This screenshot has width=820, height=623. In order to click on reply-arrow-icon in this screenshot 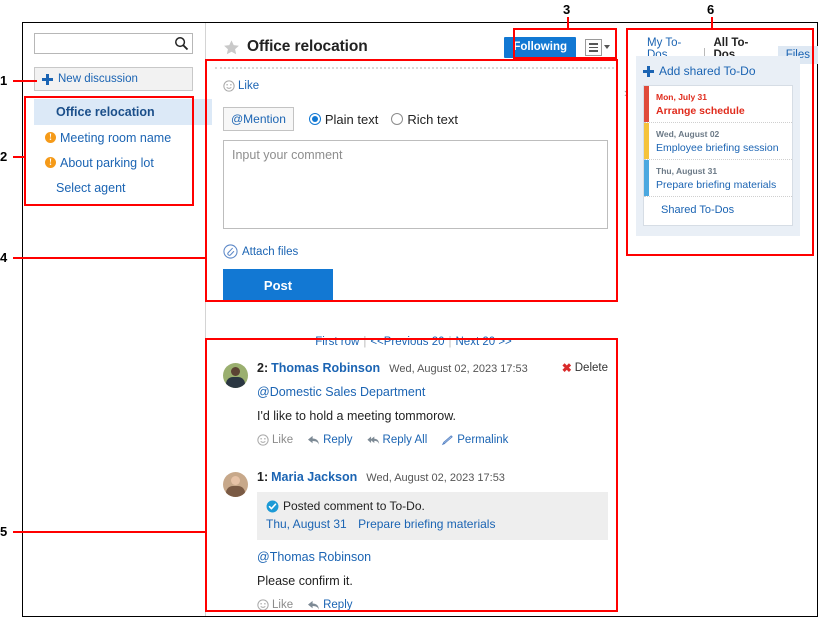, I will do `click(314, 440)`.